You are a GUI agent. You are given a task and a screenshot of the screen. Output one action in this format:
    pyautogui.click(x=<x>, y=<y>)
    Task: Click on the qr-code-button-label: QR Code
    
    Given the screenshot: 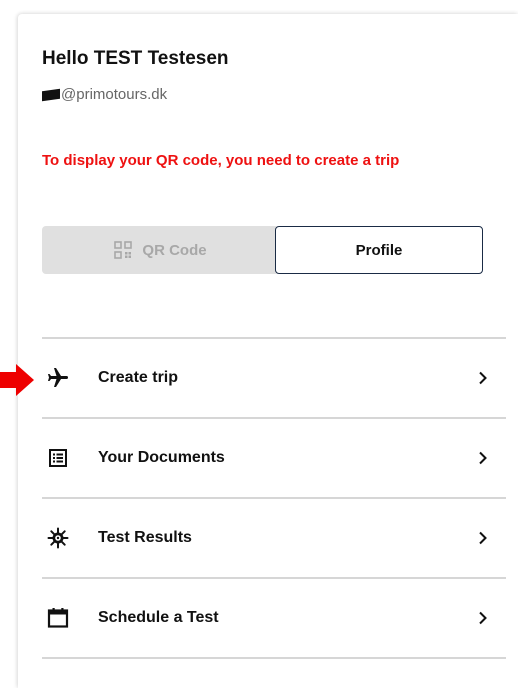 What is the action you would take?
    pyautogui.click(x=174, y=250)
    